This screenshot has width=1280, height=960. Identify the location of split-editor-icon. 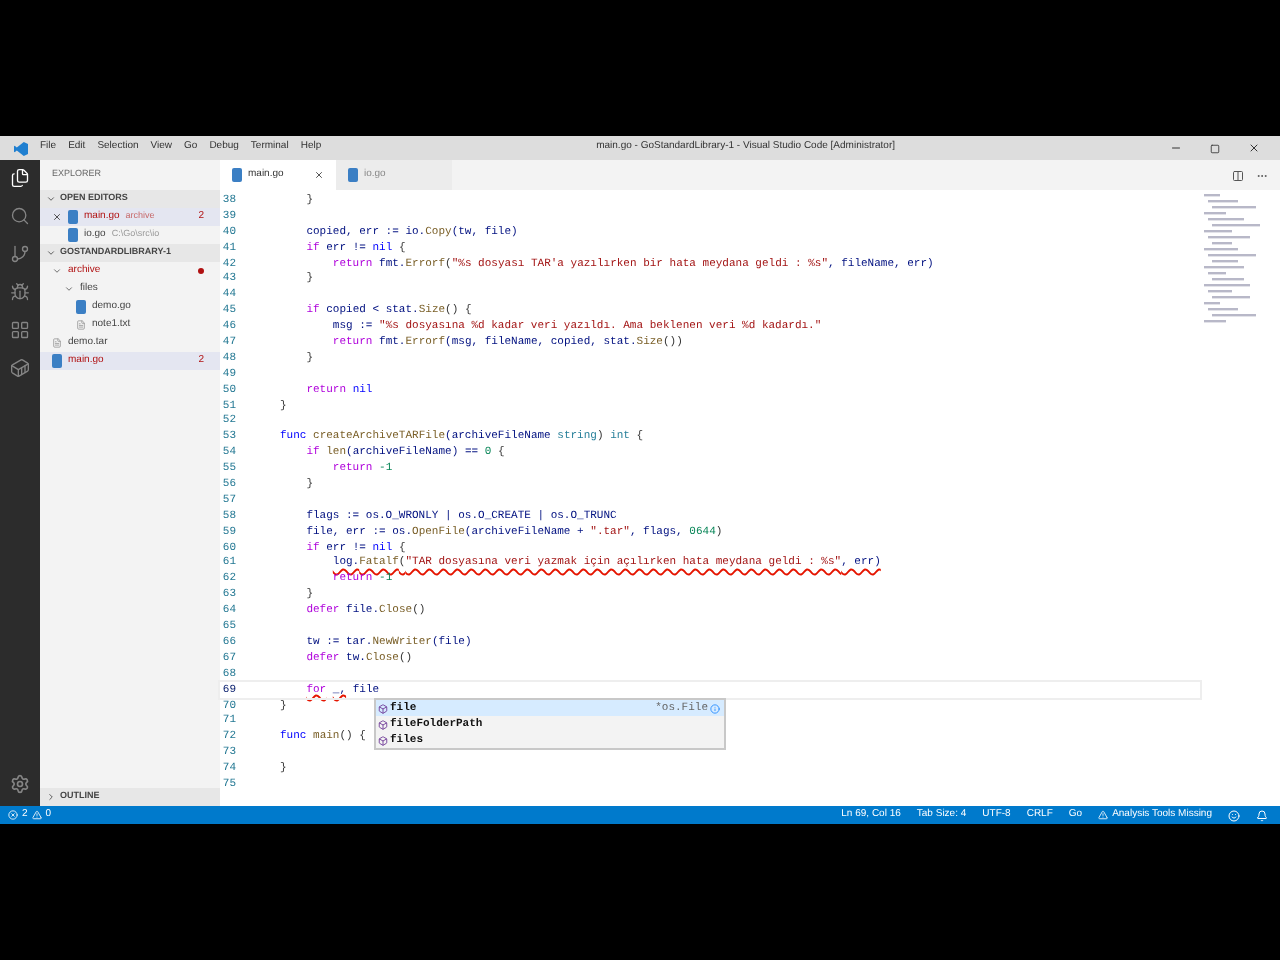
(1238, 175).